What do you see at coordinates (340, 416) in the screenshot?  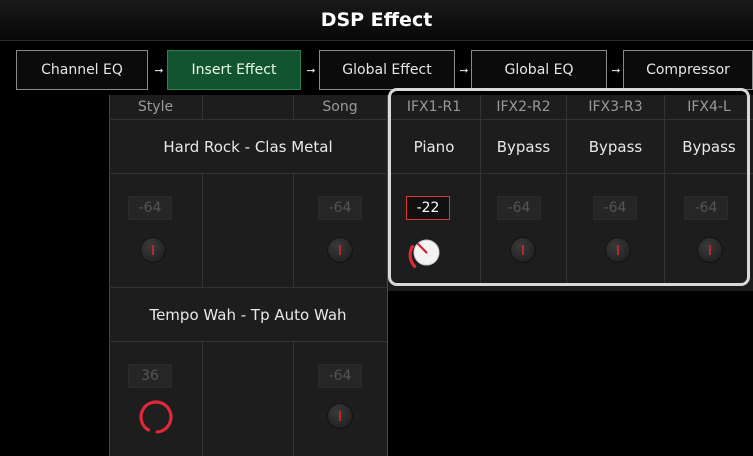 I see `song-knob-row2` at bounding box center [340, 416].